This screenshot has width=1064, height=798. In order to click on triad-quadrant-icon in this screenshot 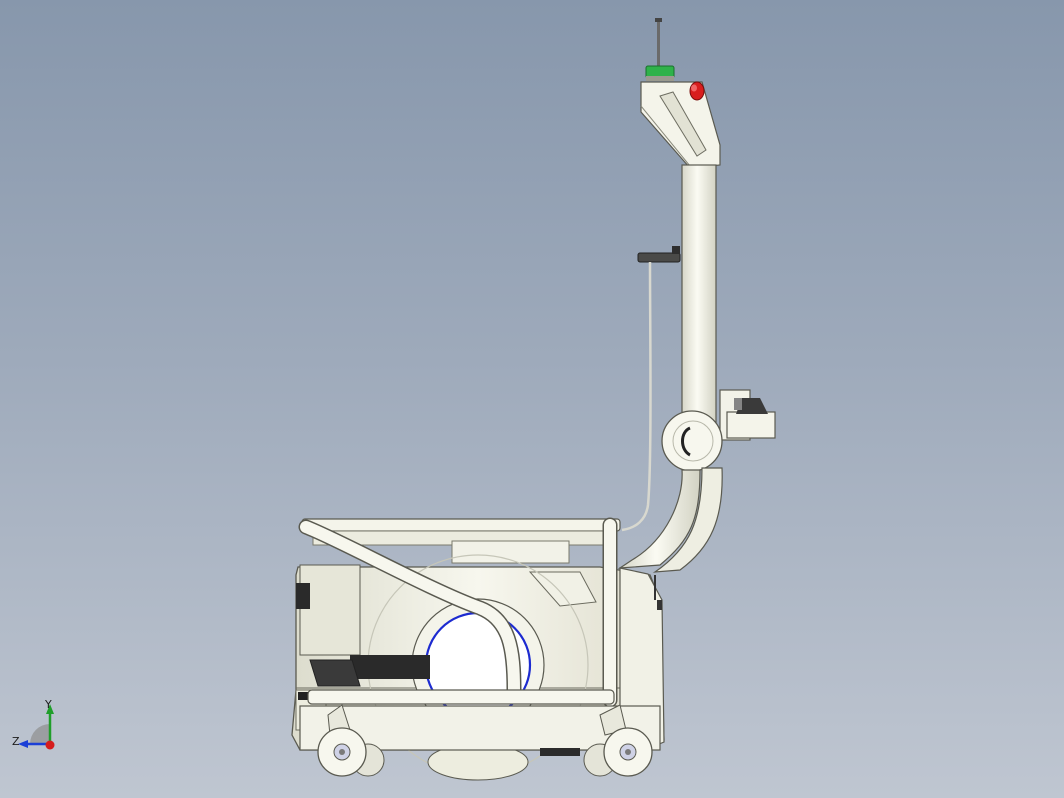, I will do `click(40, 734)`.